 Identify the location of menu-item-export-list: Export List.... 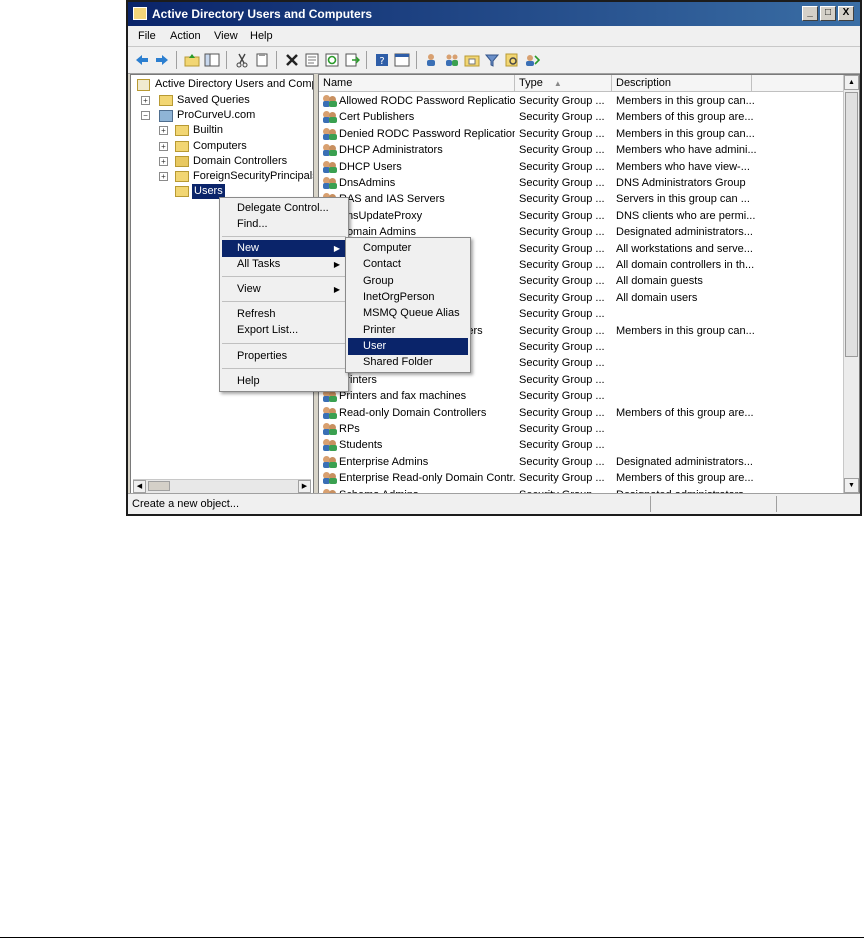
(284, 330).